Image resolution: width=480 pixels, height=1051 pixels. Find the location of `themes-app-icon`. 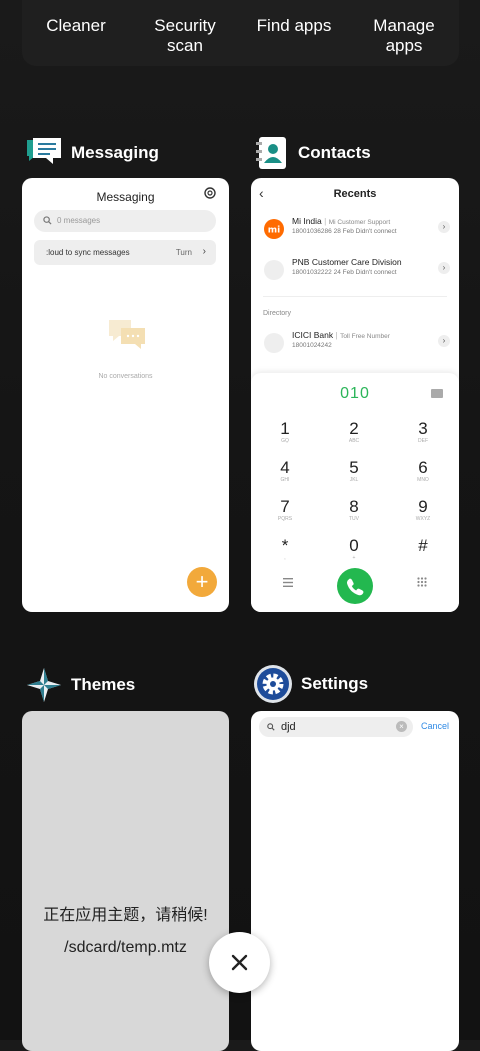

themes-app-icon is located at coordinates (44, 685).